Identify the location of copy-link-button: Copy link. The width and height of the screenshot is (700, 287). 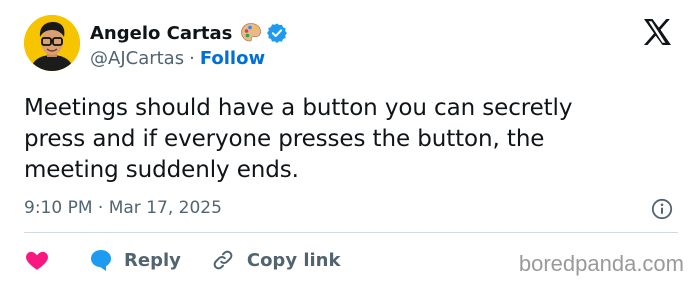
(276, 260).